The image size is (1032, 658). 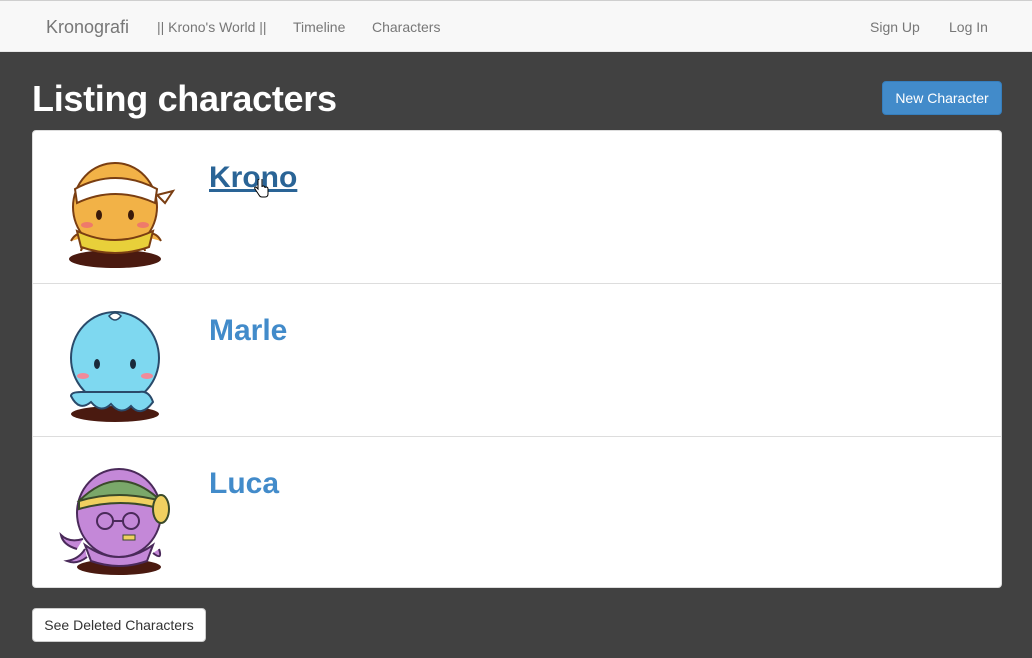 I want to click on new-character-button: New Character, so click(x=942, y=98).